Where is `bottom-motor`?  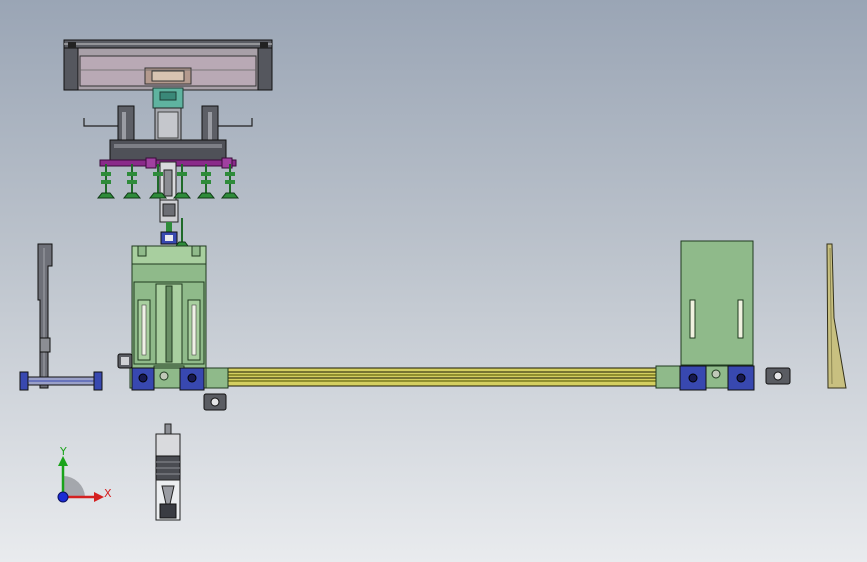
bottom-motor is located at coordinates (168, 472).